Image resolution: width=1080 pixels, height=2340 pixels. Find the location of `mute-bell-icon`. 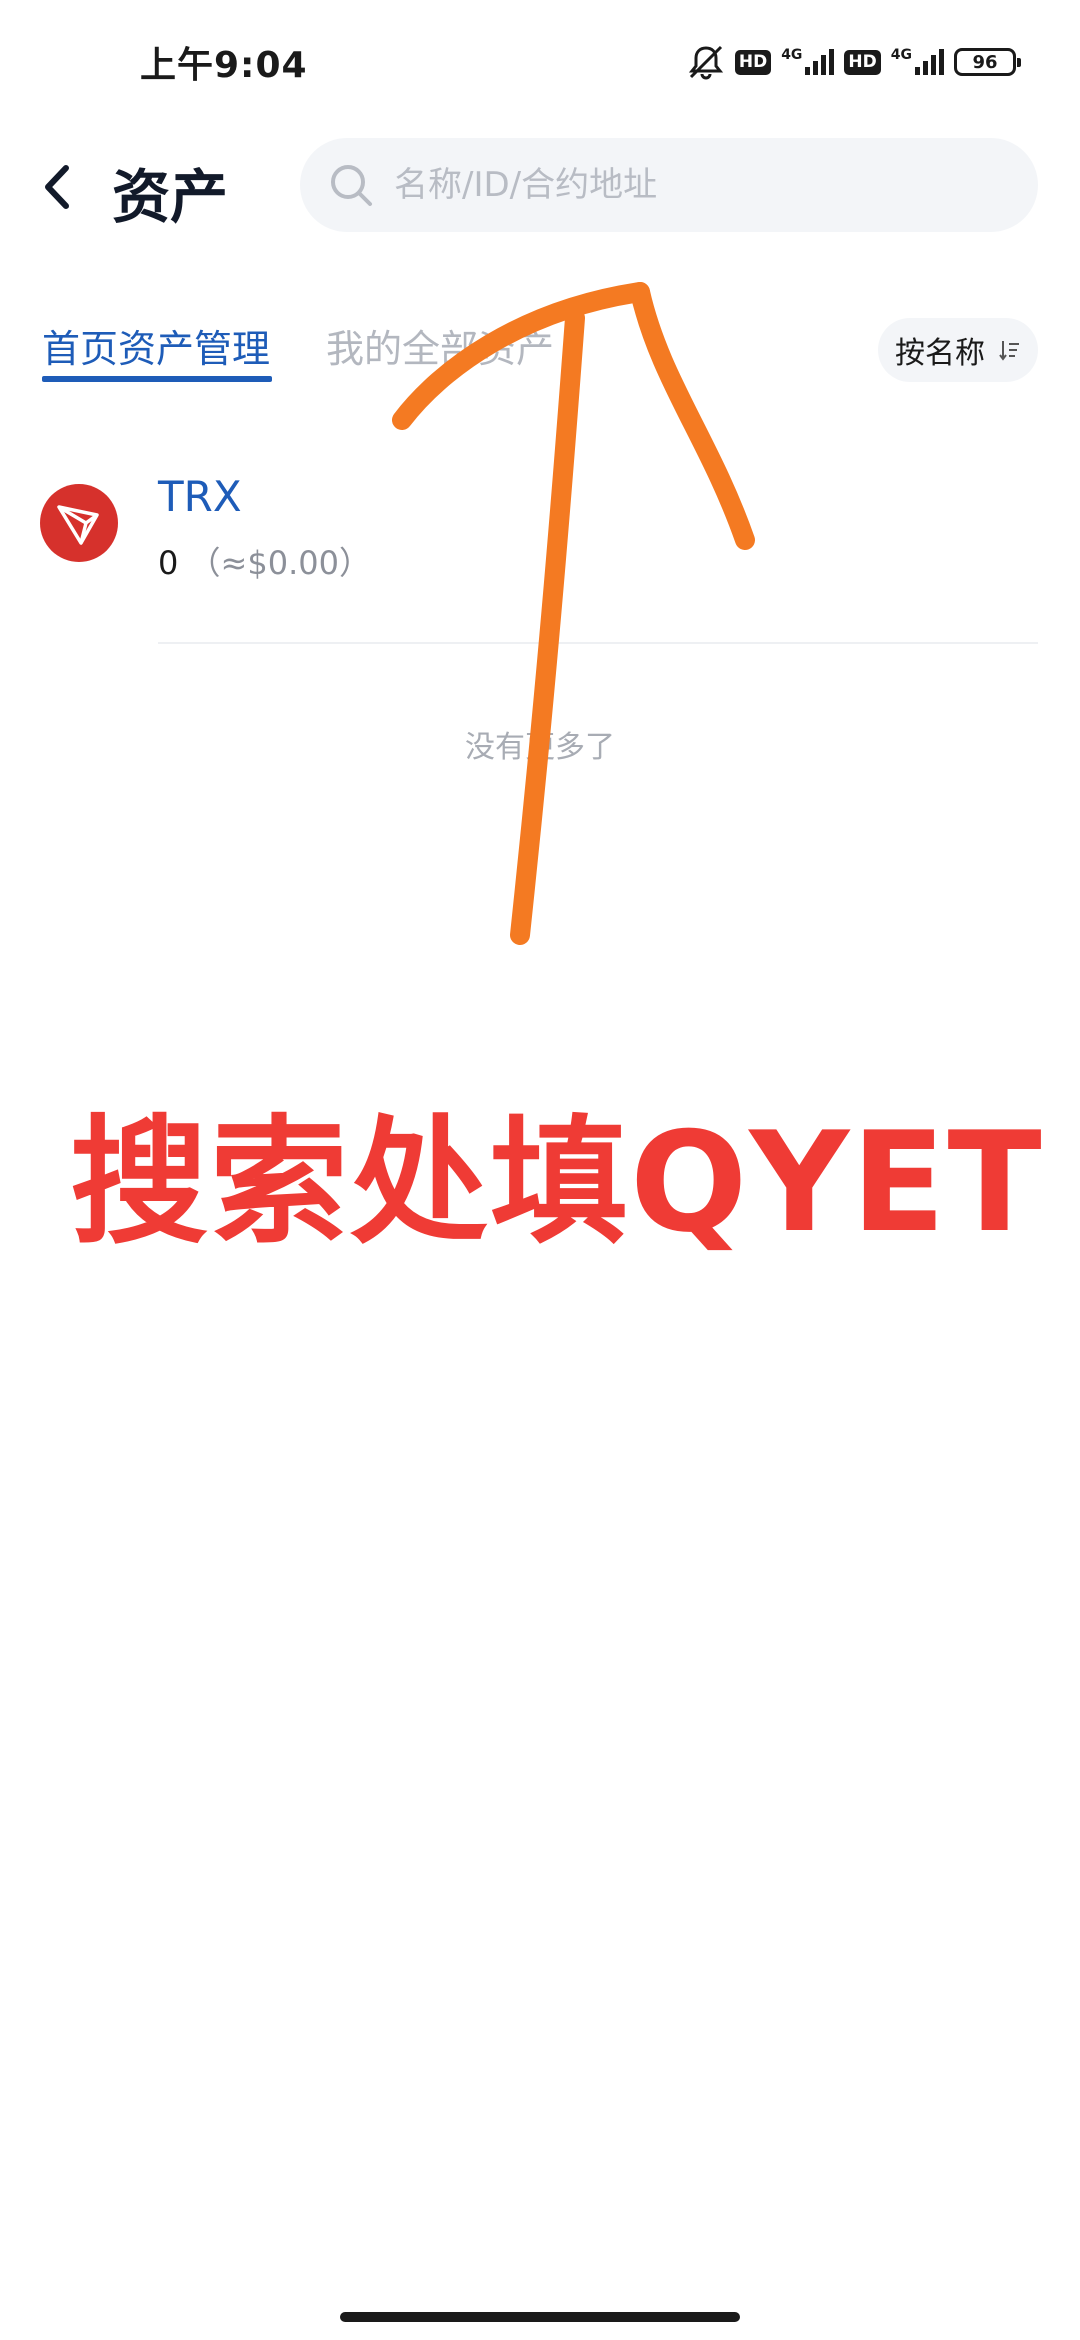

mute-bell-icon is located at coordinates (706, 62).